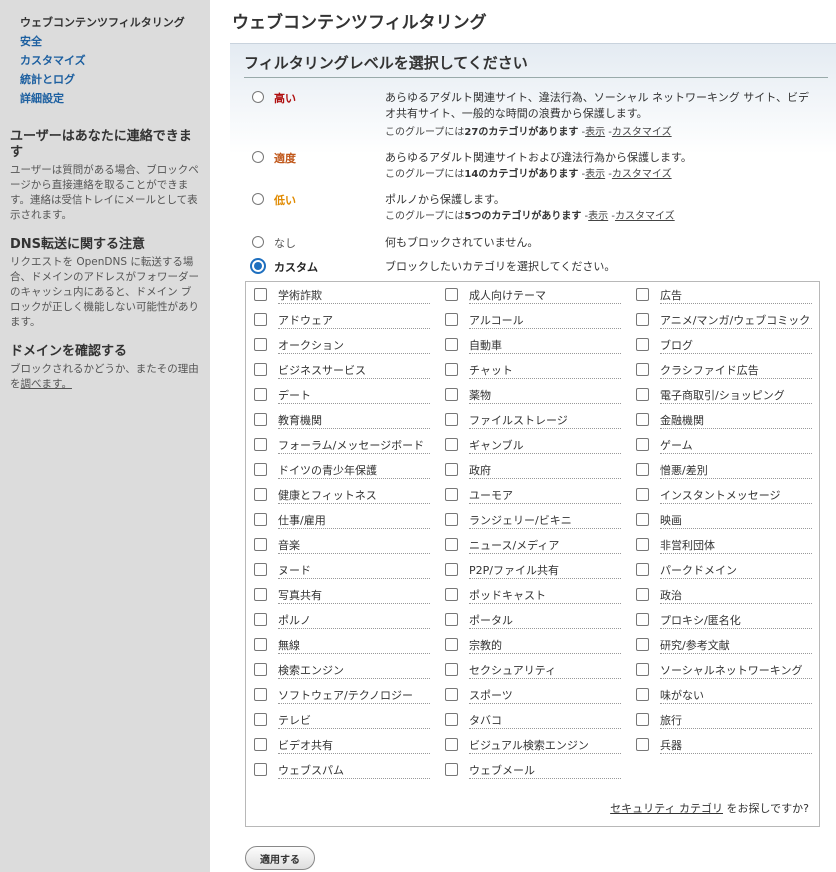 Image resolution: width=836 pixels, height=872 pixels. I want to click on category-item: インスタントメッセージ, so click(720, 496).